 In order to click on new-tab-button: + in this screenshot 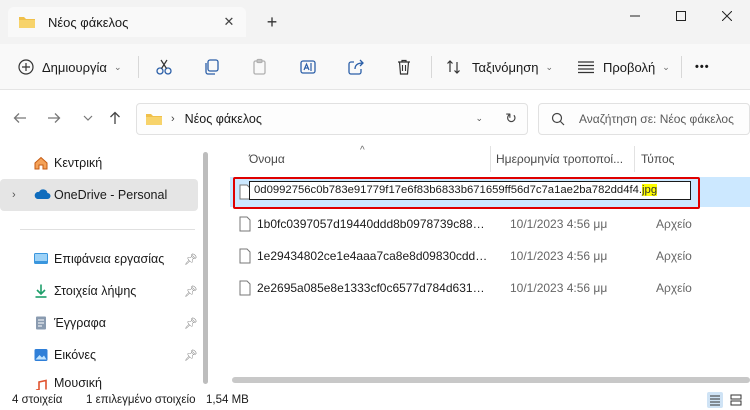, I will do `click(272, 22)`.